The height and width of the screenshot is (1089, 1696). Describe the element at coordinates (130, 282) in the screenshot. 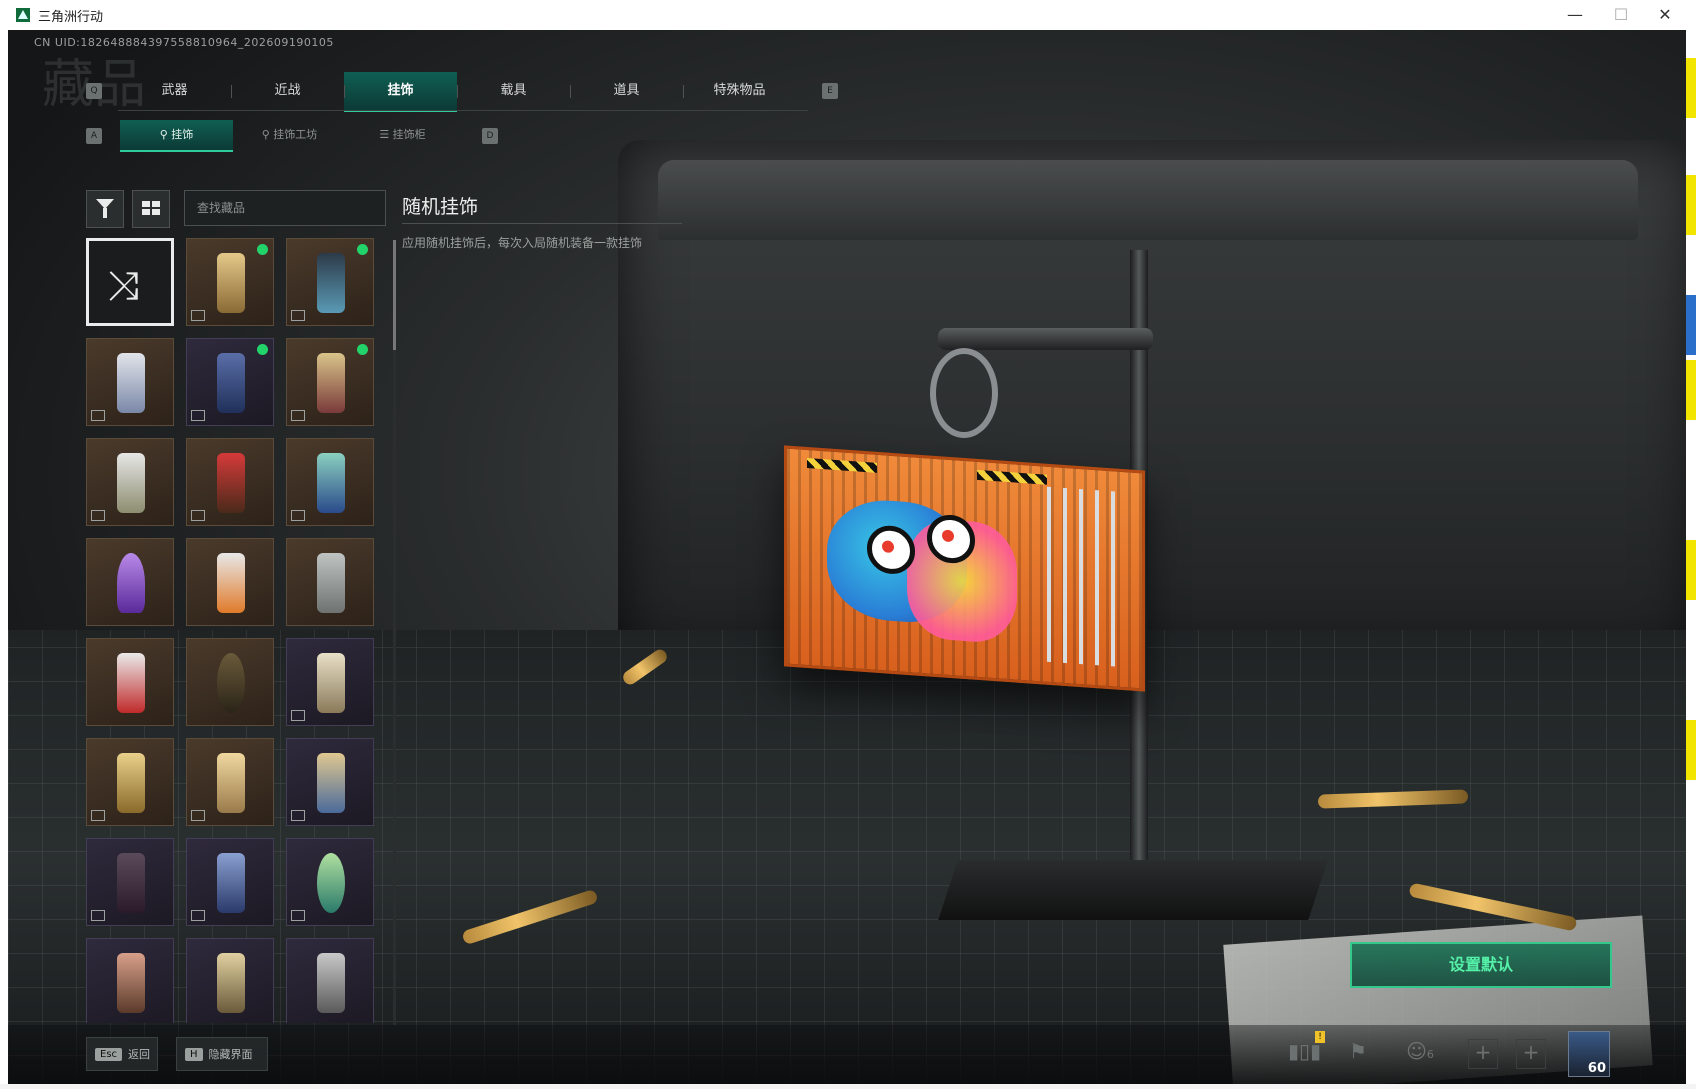

I see `random-charm-cell: ⤨` at that location.